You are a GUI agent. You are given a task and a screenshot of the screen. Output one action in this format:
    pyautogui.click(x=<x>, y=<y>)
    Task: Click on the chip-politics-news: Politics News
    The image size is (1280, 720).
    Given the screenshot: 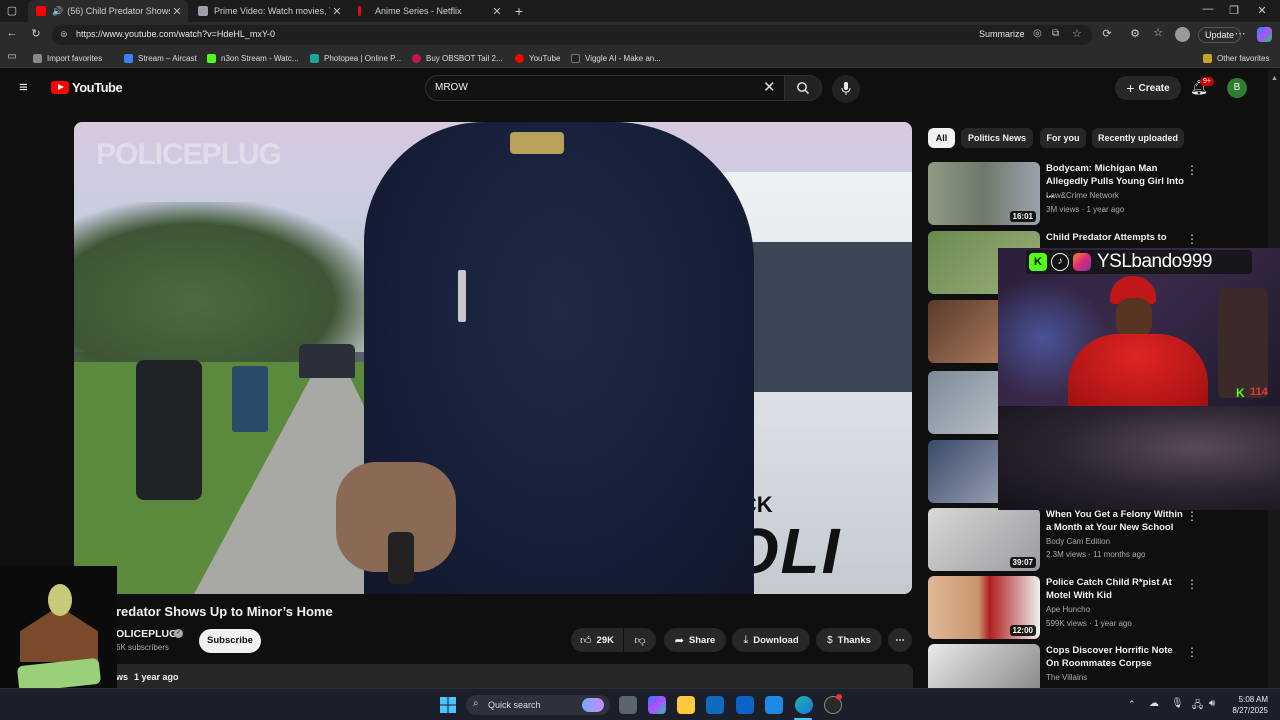 What is the action you would take?
    pyautogui.click(x=997, y=138)
    